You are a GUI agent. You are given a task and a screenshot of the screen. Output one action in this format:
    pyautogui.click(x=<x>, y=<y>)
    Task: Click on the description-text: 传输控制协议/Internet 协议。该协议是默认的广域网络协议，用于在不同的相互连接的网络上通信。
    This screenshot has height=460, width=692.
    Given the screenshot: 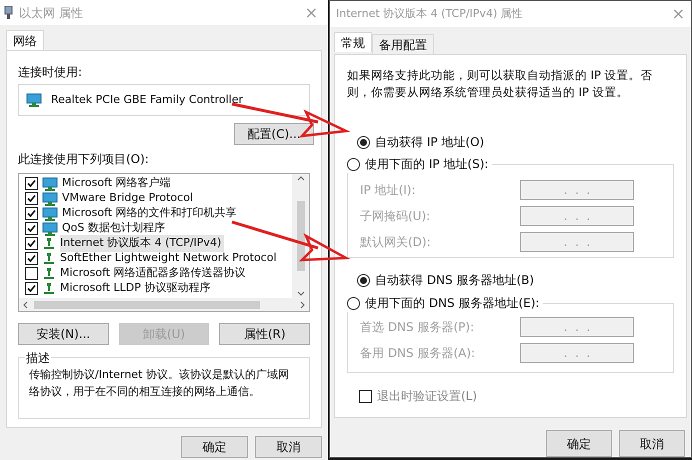 What is the action you would take?
    pyautogui.click(x=159, y=383)
    